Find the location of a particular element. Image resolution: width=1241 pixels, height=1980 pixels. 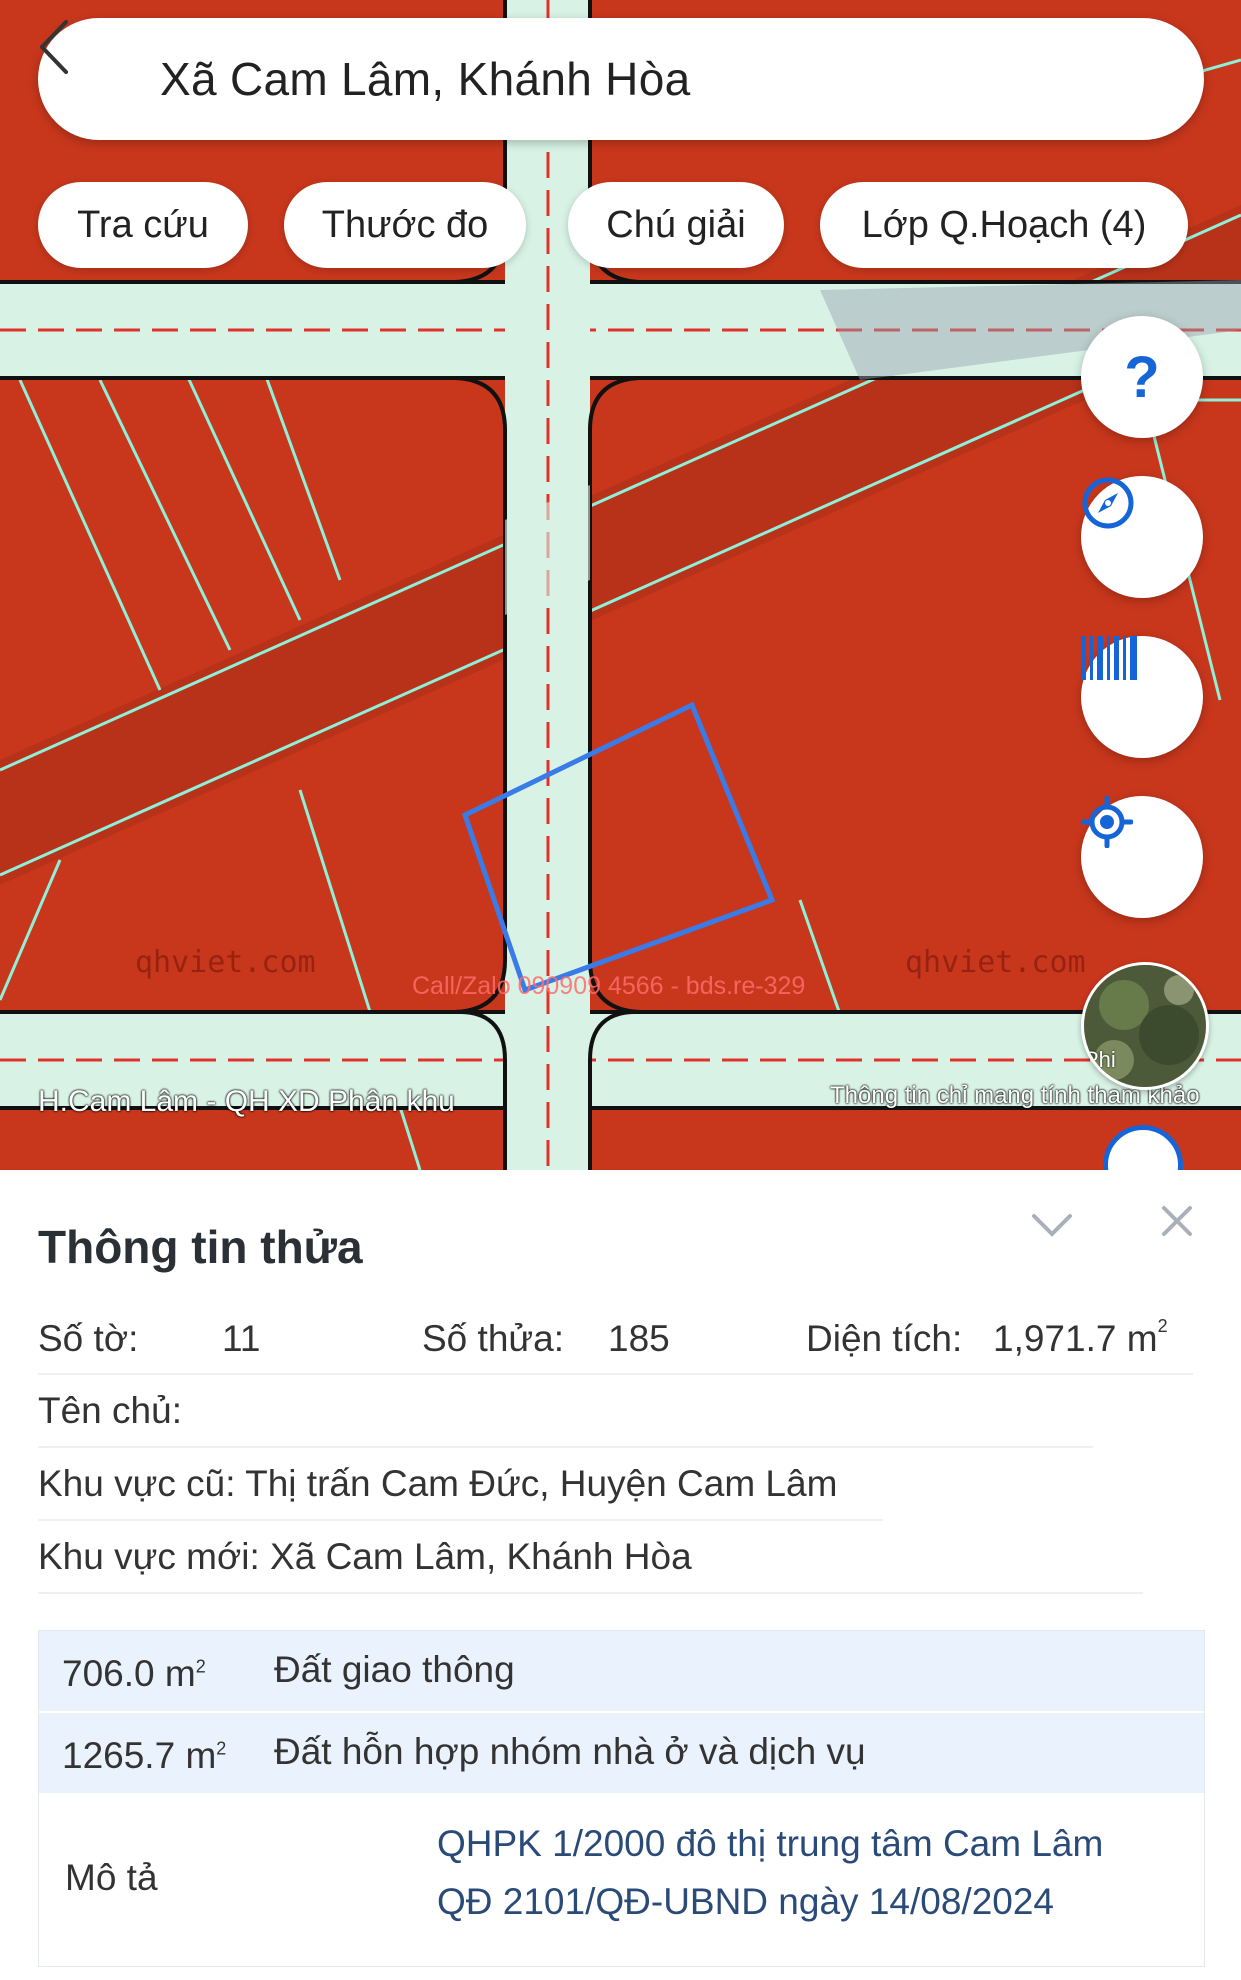

chip-tra-cuu: Tra cứu is located at coordinates (143, 225).